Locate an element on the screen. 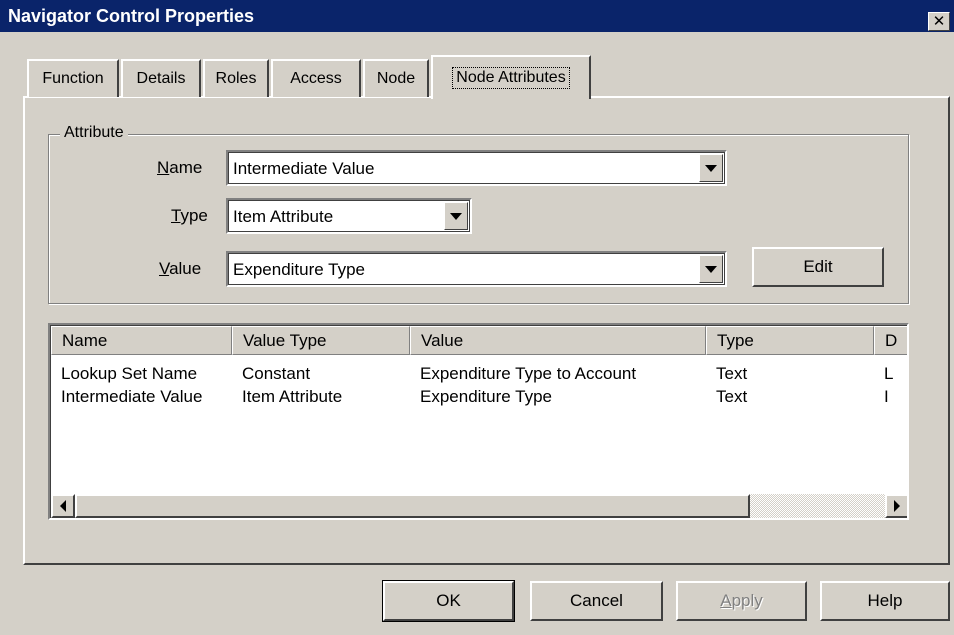 Image resolution: width=954 pixels, height=635 pixels. close-icon: ✕ is located at coordinates (939, 21).